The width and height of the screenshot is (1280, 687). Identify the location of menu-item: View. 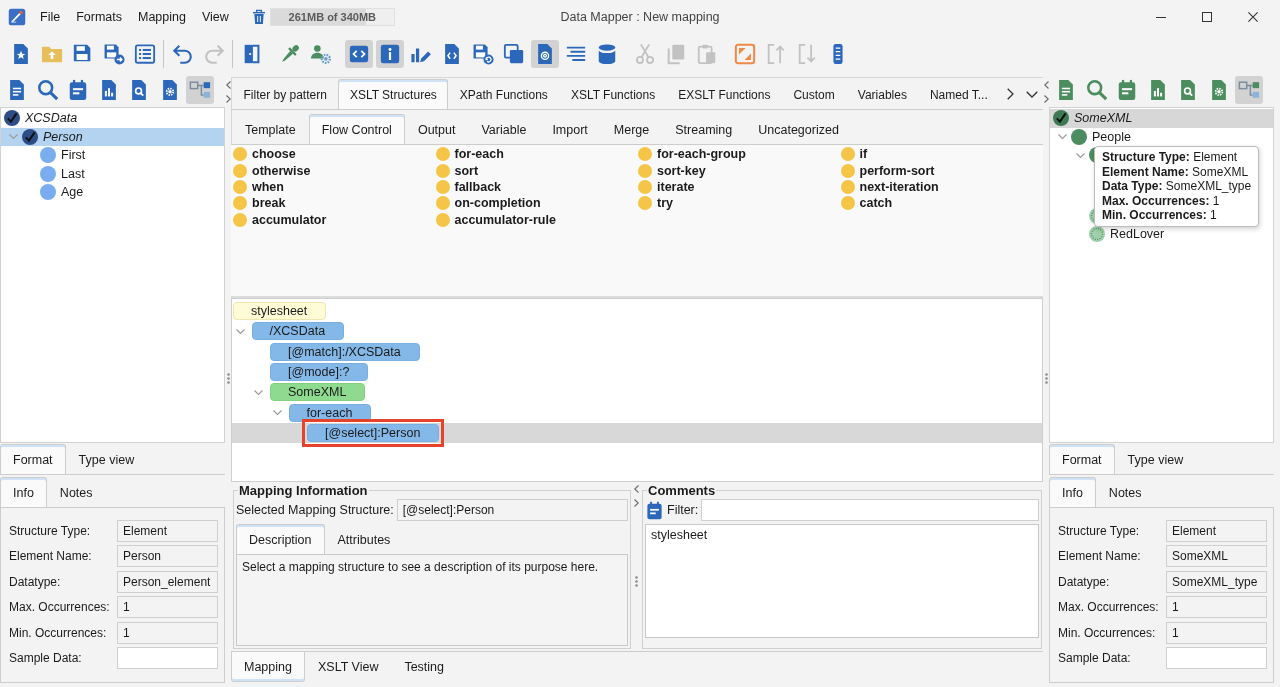
(215, 17).